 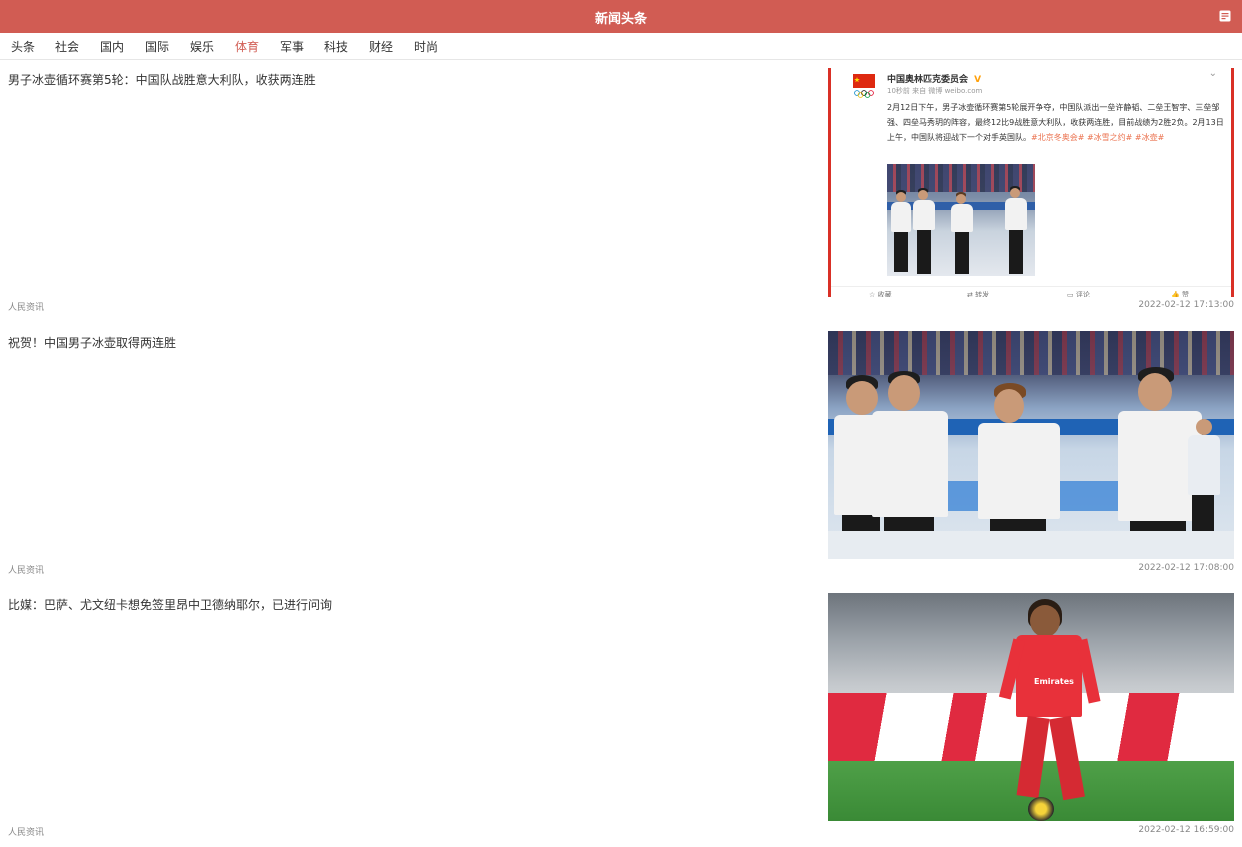 I want to click on app-header: 新闻头条, so click(x=621, y=16).